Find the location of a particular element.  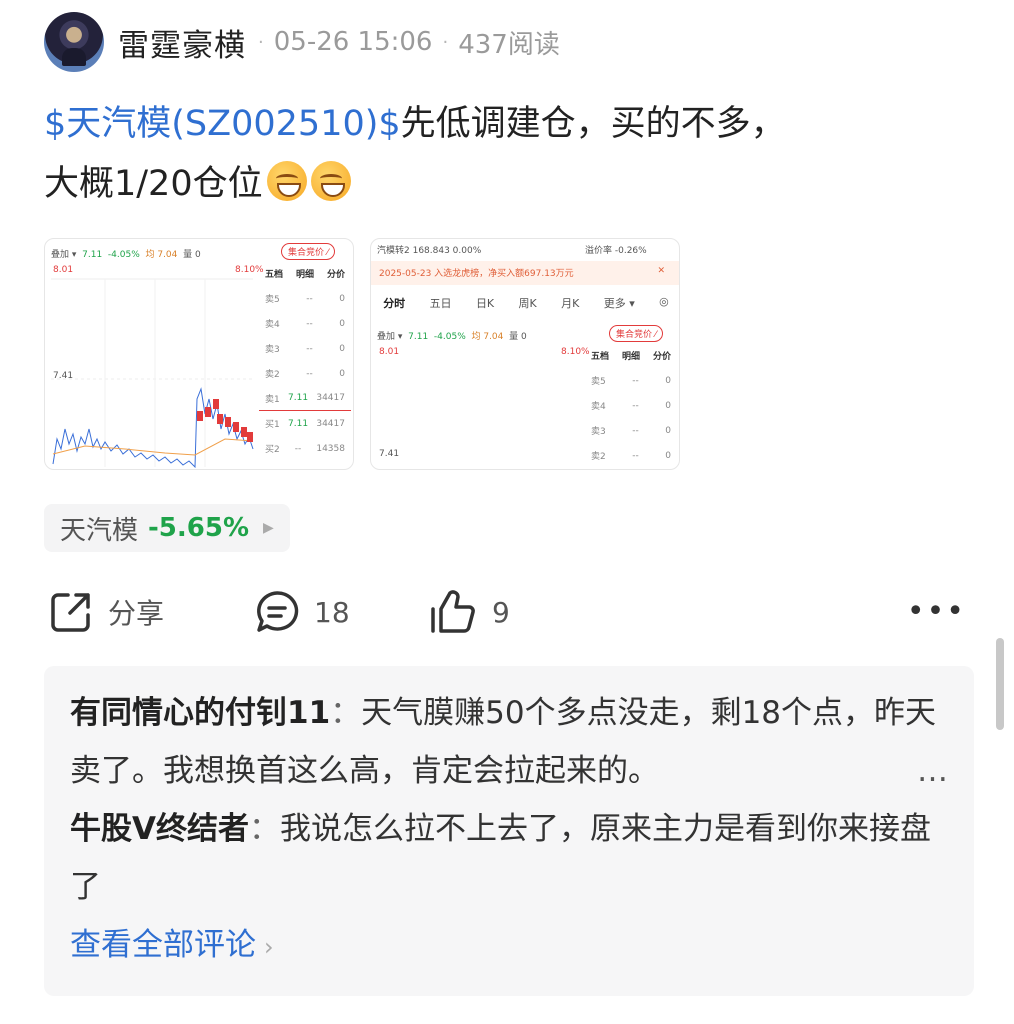

read-count: 437阅读 is located at coordinates (509, 44).